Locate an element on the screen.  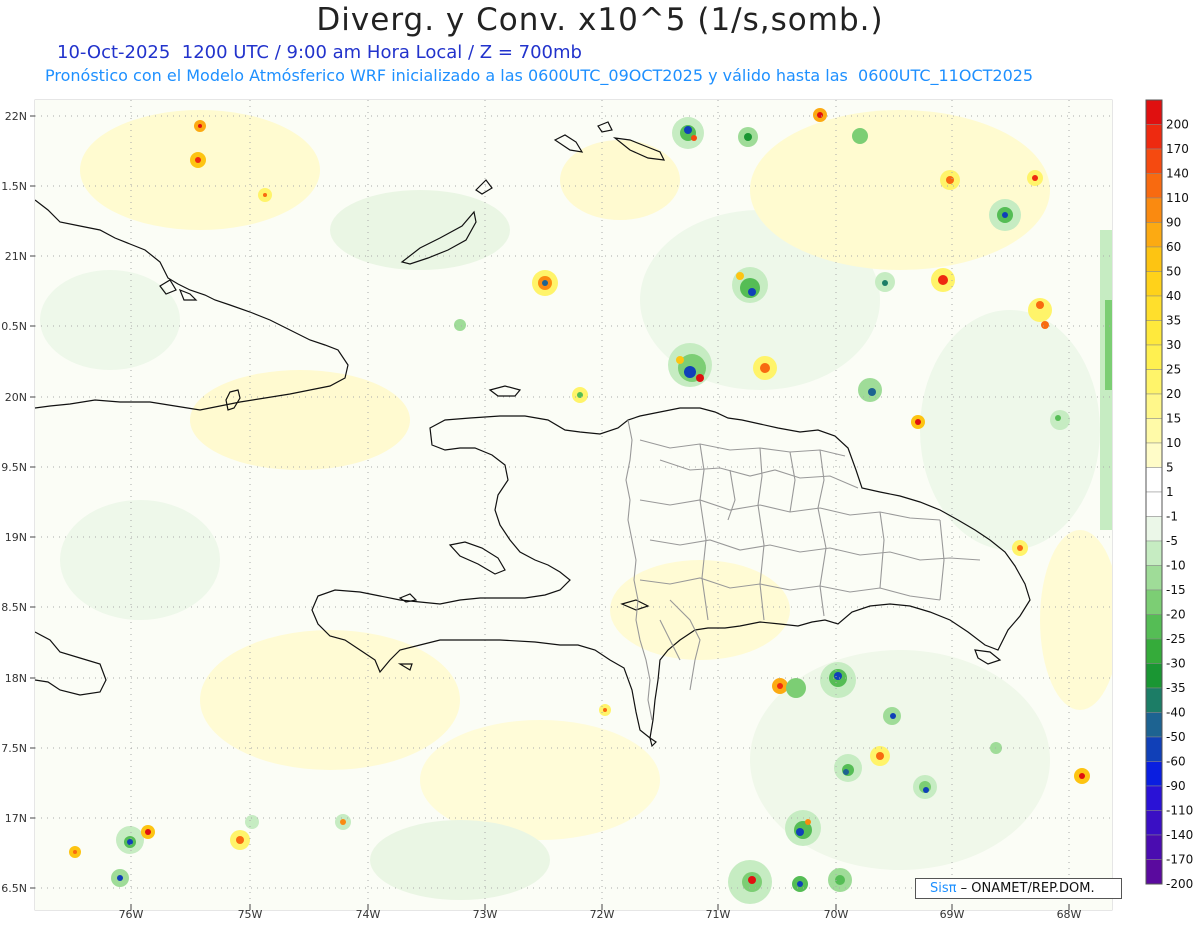
colorbar-label: -1 is located at coordinates (1172, 517).